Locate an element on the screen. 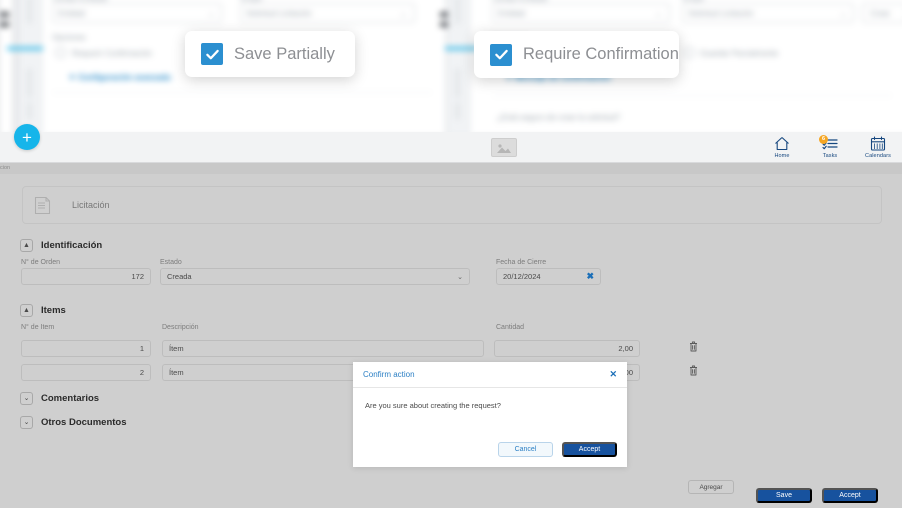  label-n-de-orden: N° de Orden is located at coordinates (40, 262).